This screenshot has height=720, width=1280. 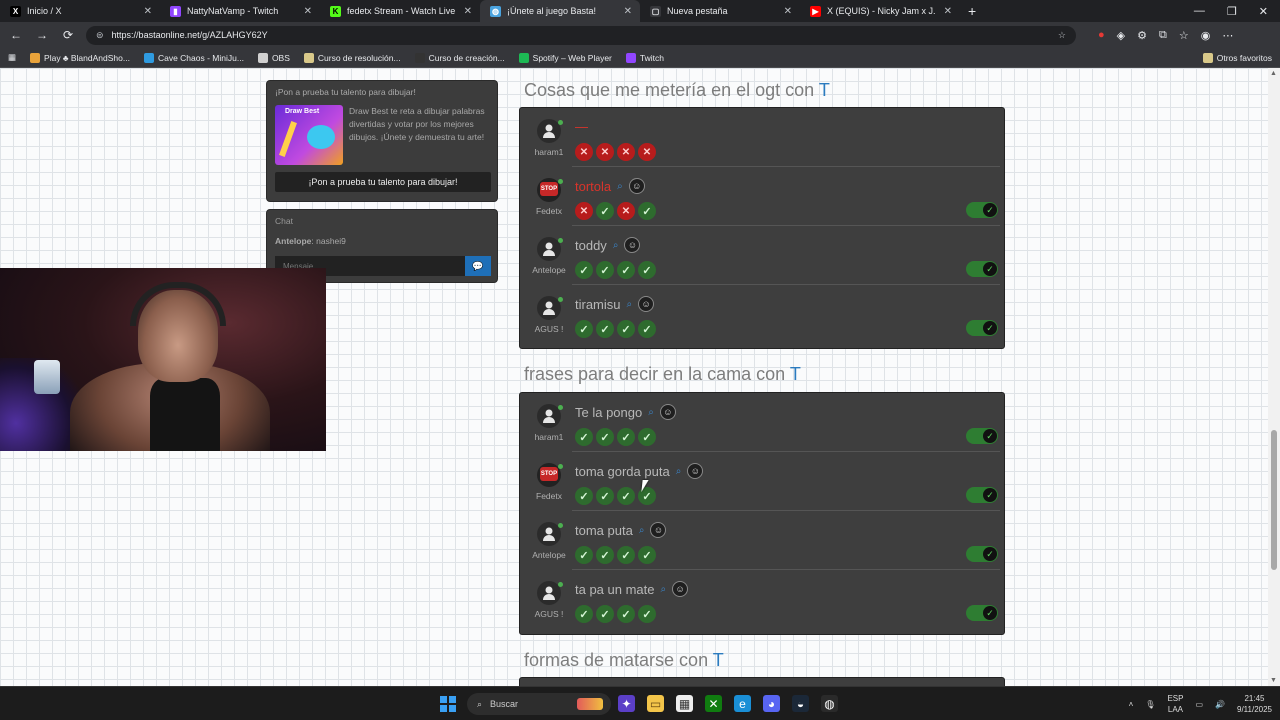 What do you see at coordinates (1131, 704) in the screenshot?
I see `tray-chevron-icon: ˄` at bounding box center [1131, 704].